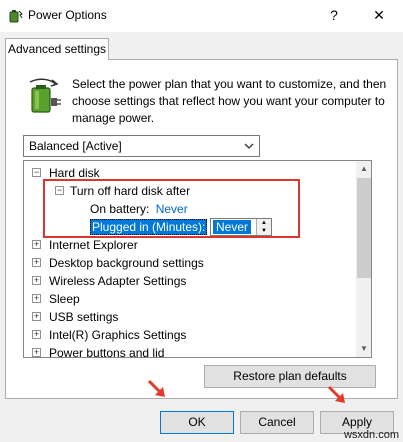 The height and width of the screenshot is (442, 403). I want to click on cancel-button: Cancel, so click(277, 422).